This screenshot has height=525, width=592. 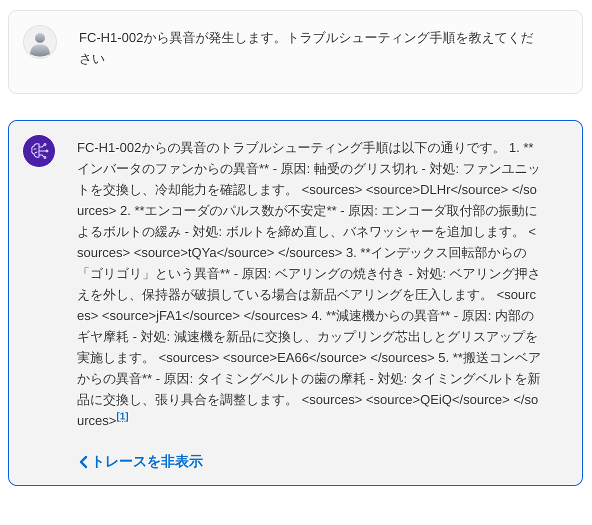 I want to click on chevron-left-icon, so click(x=83, y=462).